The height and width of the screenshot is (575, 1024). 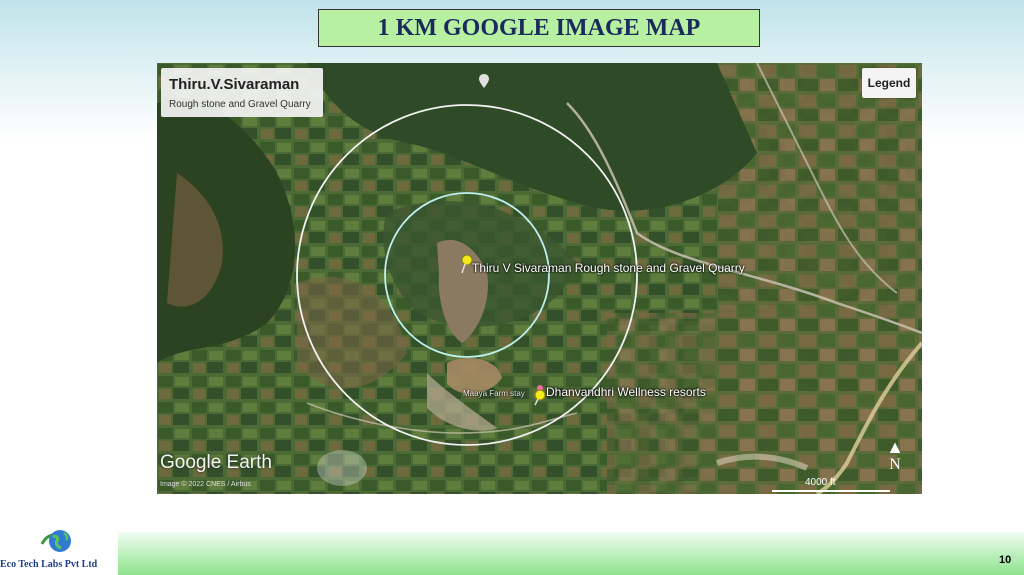 I want to click on farm-stay-label: Maaya Farm stay, so click(x=494, y=393).